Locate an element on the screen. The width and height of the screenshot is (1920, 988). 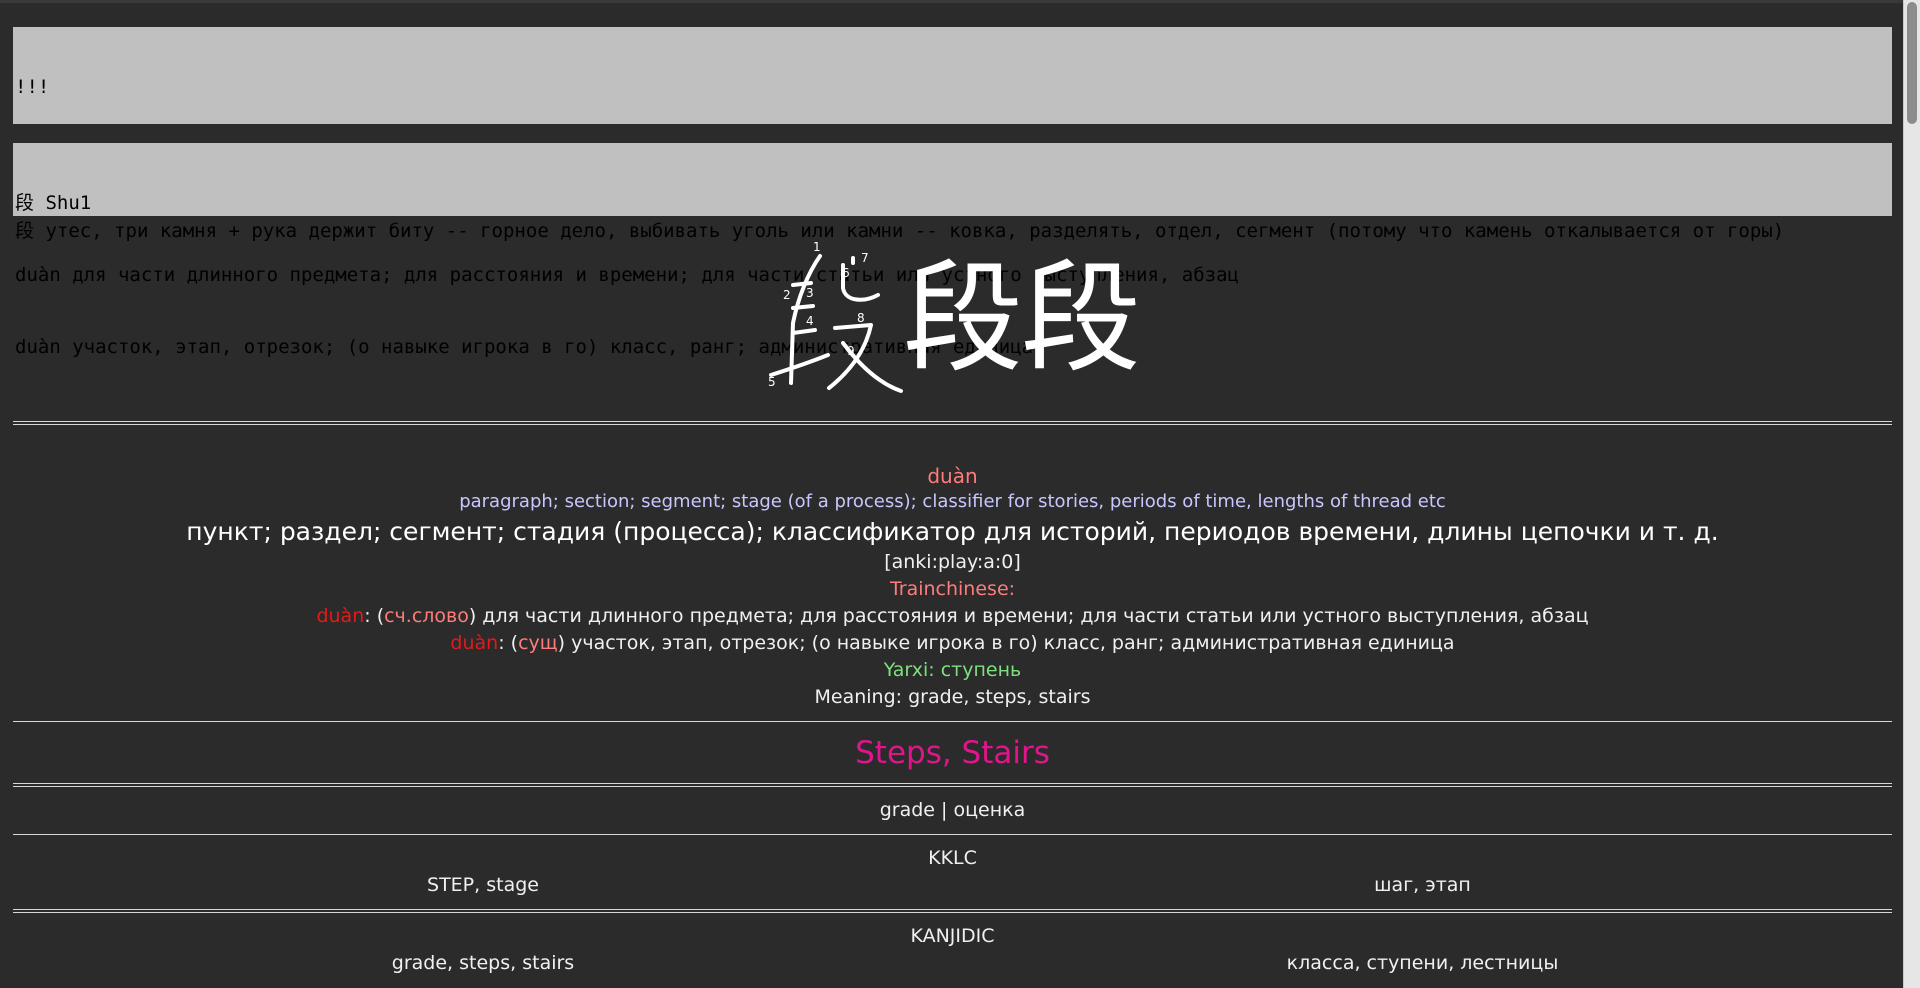
kanjidic-title: KANJIDIC is located at coordinates (952, 936).